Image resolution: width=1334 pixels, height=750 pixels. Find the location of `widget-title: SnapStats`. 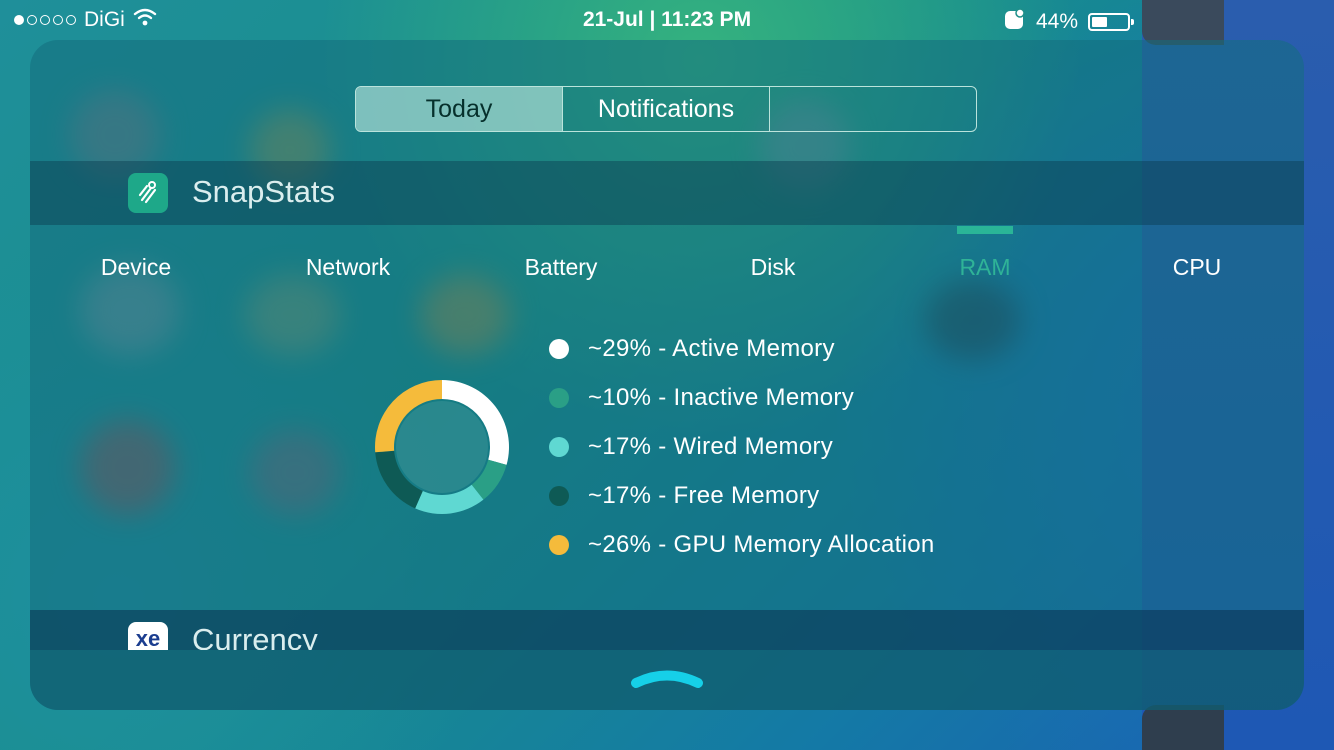

widget-title: SnapStats is located at coordinates (264, 191).